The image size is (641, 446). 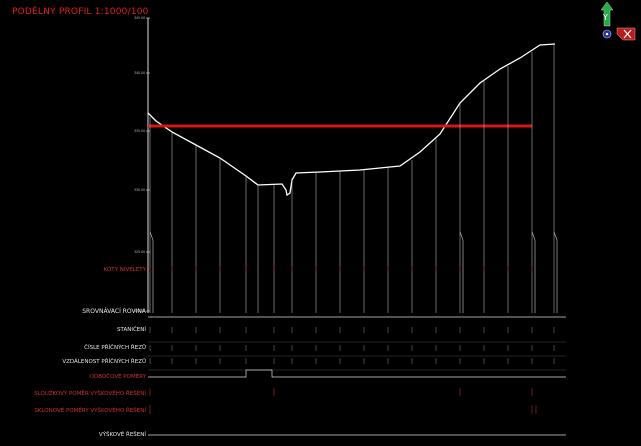 I want to click on table-data-ticks, so click(x=352, y=345).